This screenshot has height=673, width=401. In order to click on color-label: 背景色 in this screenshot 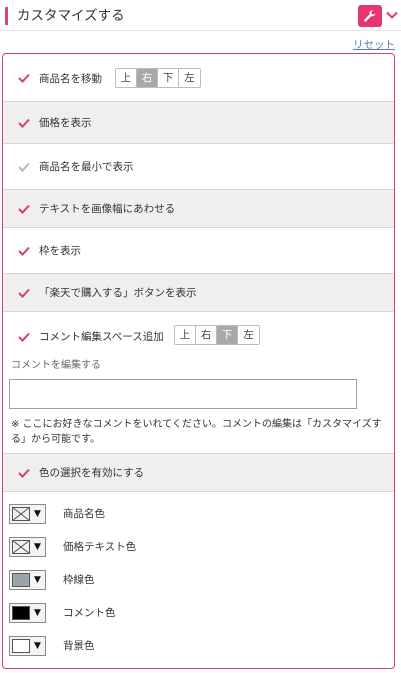, I will do `click(79, 646)`.